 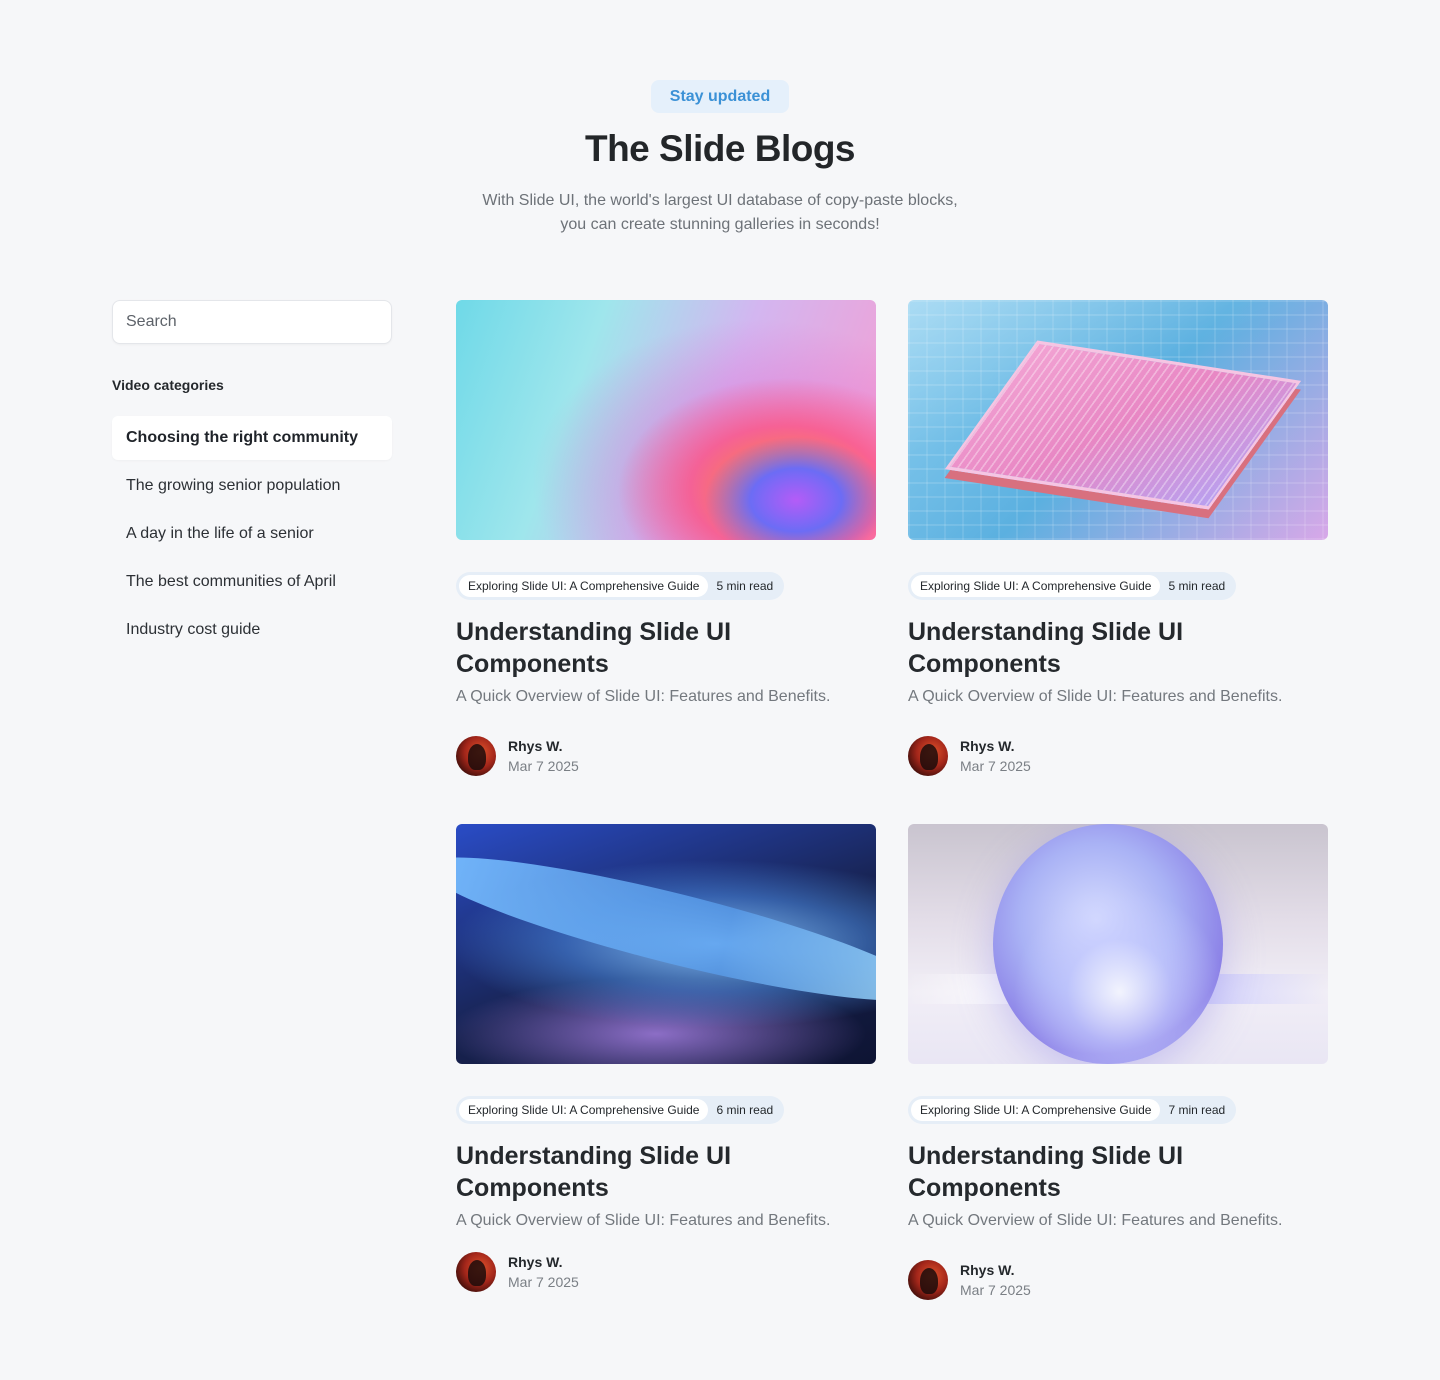 What do you see at coordinates (168, 385) in the screenshot?
I see `categories-heading: Video categories` at bounding box center [168, 385].